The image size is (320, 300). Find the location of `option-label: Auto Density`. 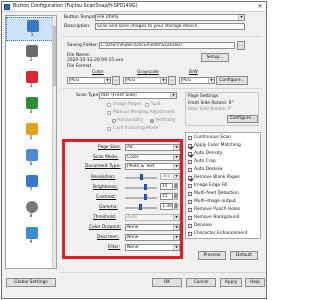

option-label: Auto Density is located at coordinates (208, 153).